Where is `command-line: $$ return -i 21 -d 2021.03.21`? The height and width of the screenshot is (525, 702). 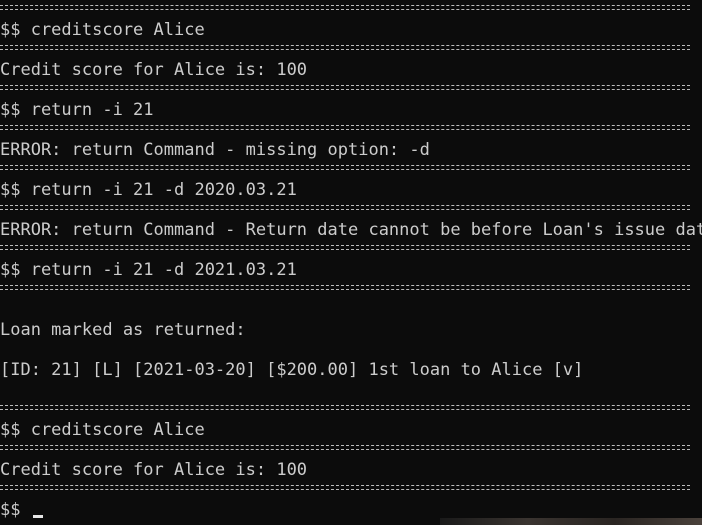
command-line: $$ return -i 21 -d 2021.03.21 is located at coordinates (148, 270).